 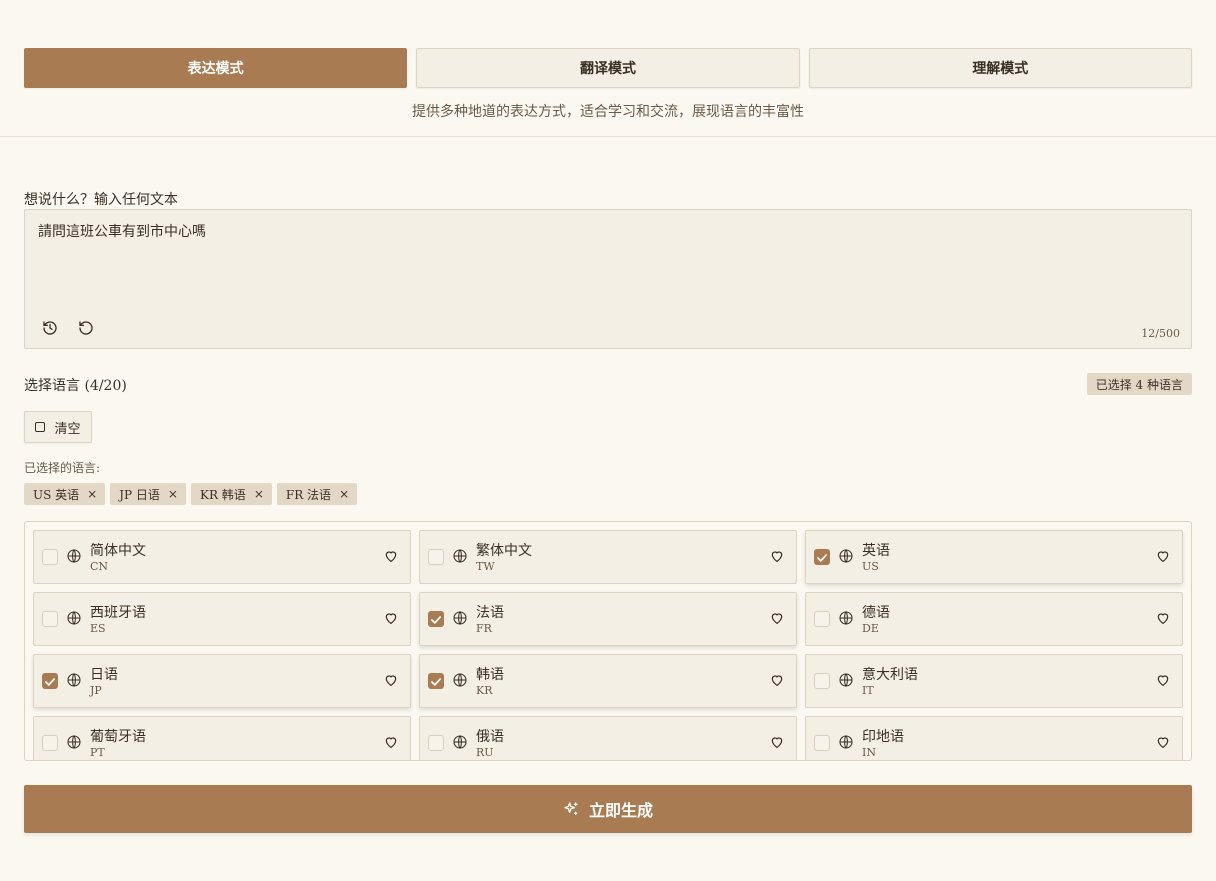 What do you see at coordinates (868, 690) in the screenshot?
I see `language-code: IT` at bounding box center [868, 690].